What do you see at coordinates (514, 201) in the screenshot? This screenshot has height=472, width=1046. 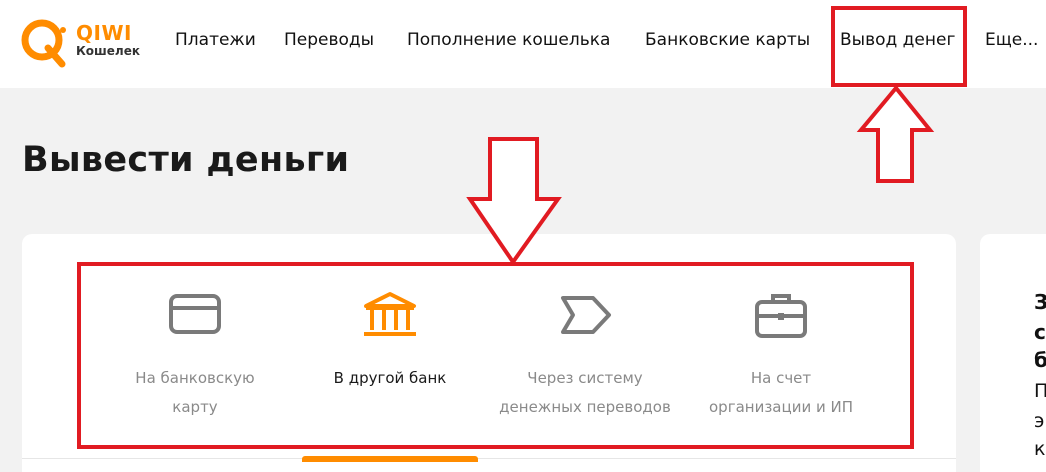 I see `annotation-down-arrow-icon` at bounding box center [514, 201].